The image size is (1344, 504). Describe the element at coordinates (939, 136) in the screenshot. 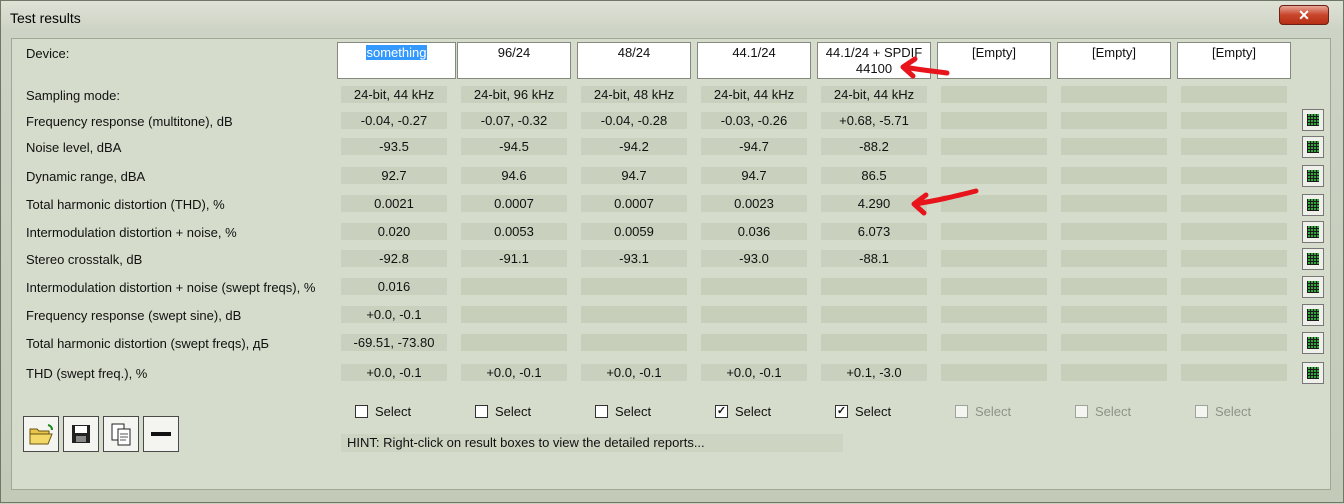

I see `annotation-overlay` at that location.